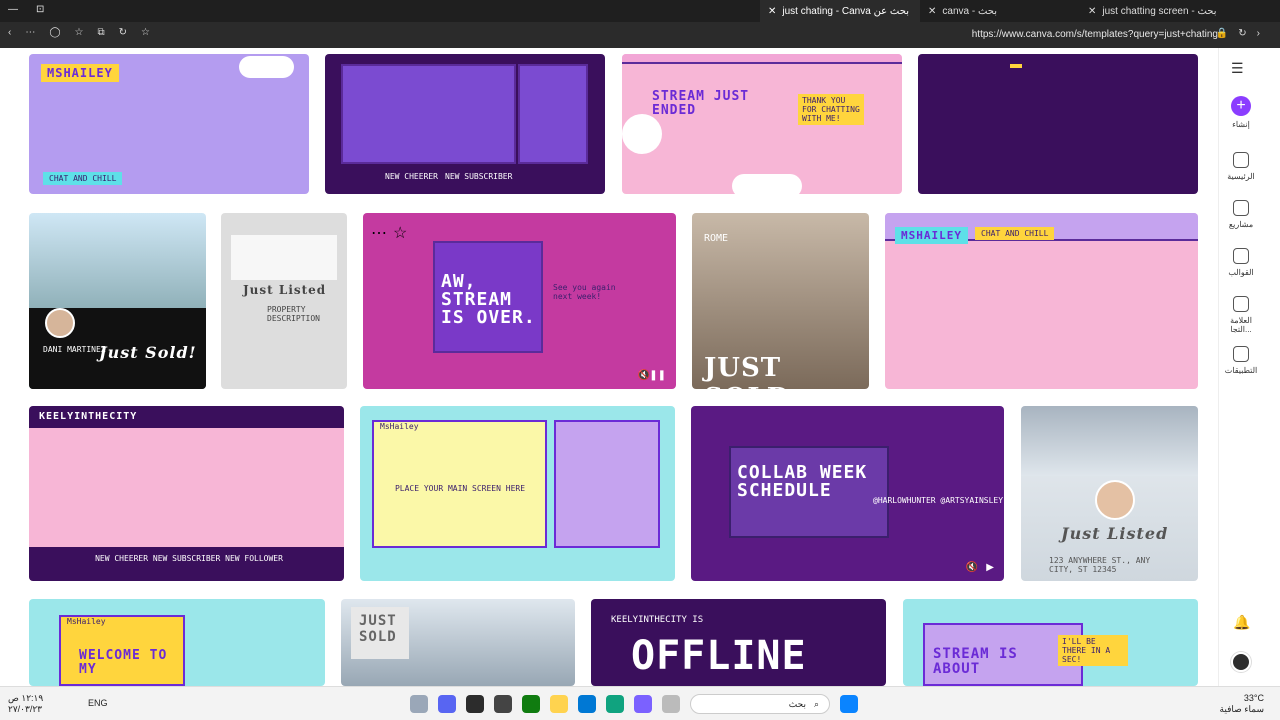  I want to click on template-card: STREAM IS ABOUT I'LL BE THERE IN A SEC!, so click(1050, 642).